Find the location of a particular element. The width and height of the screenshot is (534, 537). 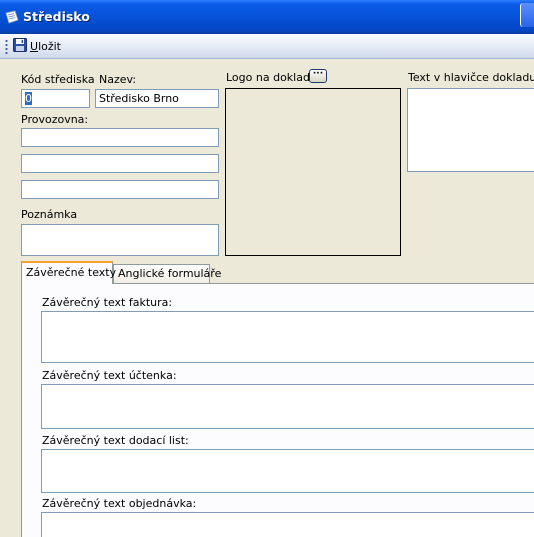

dodaci-list-label: Závěrečný text dodací list: is located at coordinates (115, 440).